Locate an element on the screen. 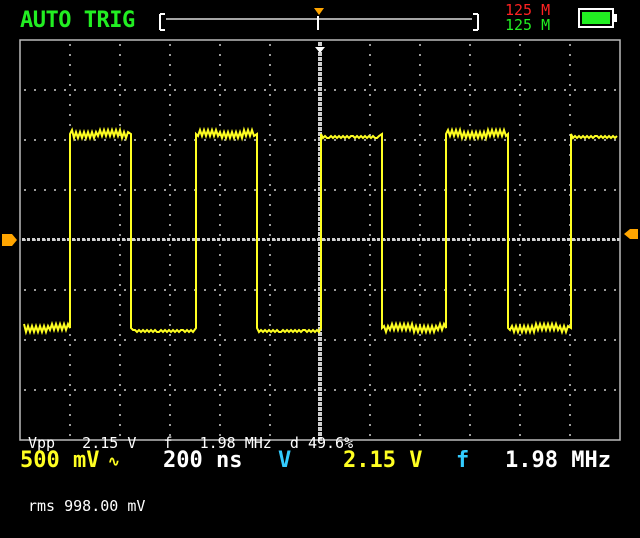 Image resolution: width=640 pixels, height=538 pixels. memory-depth: 125 M 125 M is located at coordinates (527, 18).